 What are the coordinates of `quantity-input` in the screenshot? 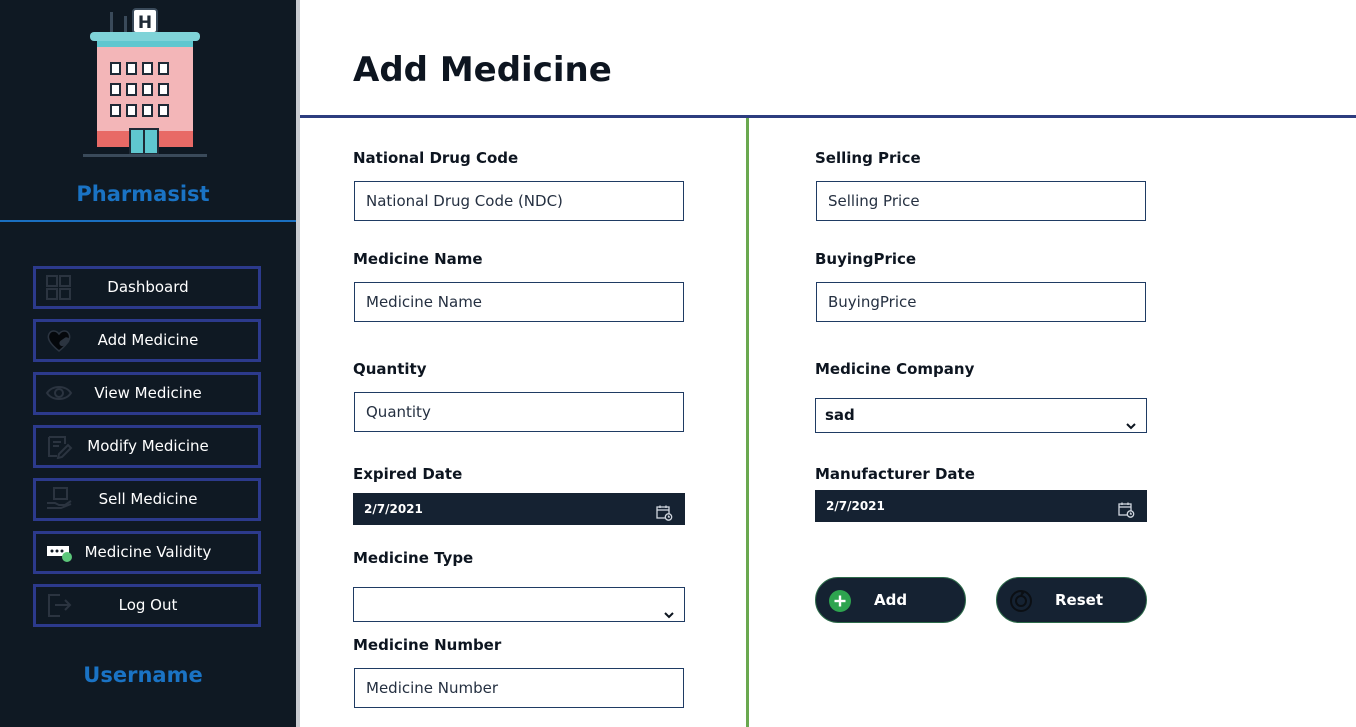 It's located at (519, 412).